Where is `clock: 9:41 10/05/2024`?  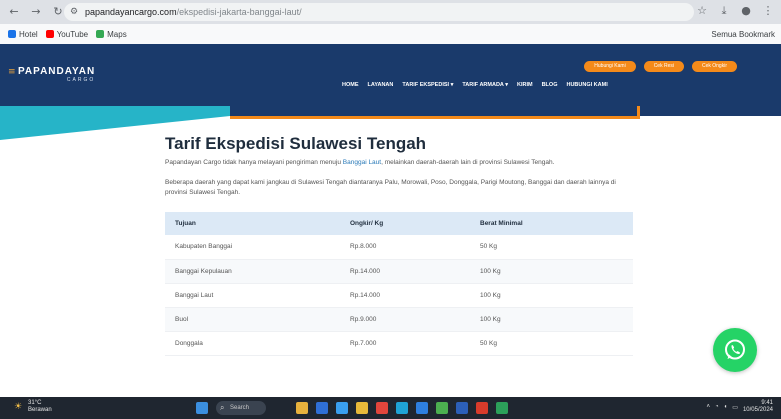
clock: 9:41 10/05/2024 is located at coordinates (758, 407).